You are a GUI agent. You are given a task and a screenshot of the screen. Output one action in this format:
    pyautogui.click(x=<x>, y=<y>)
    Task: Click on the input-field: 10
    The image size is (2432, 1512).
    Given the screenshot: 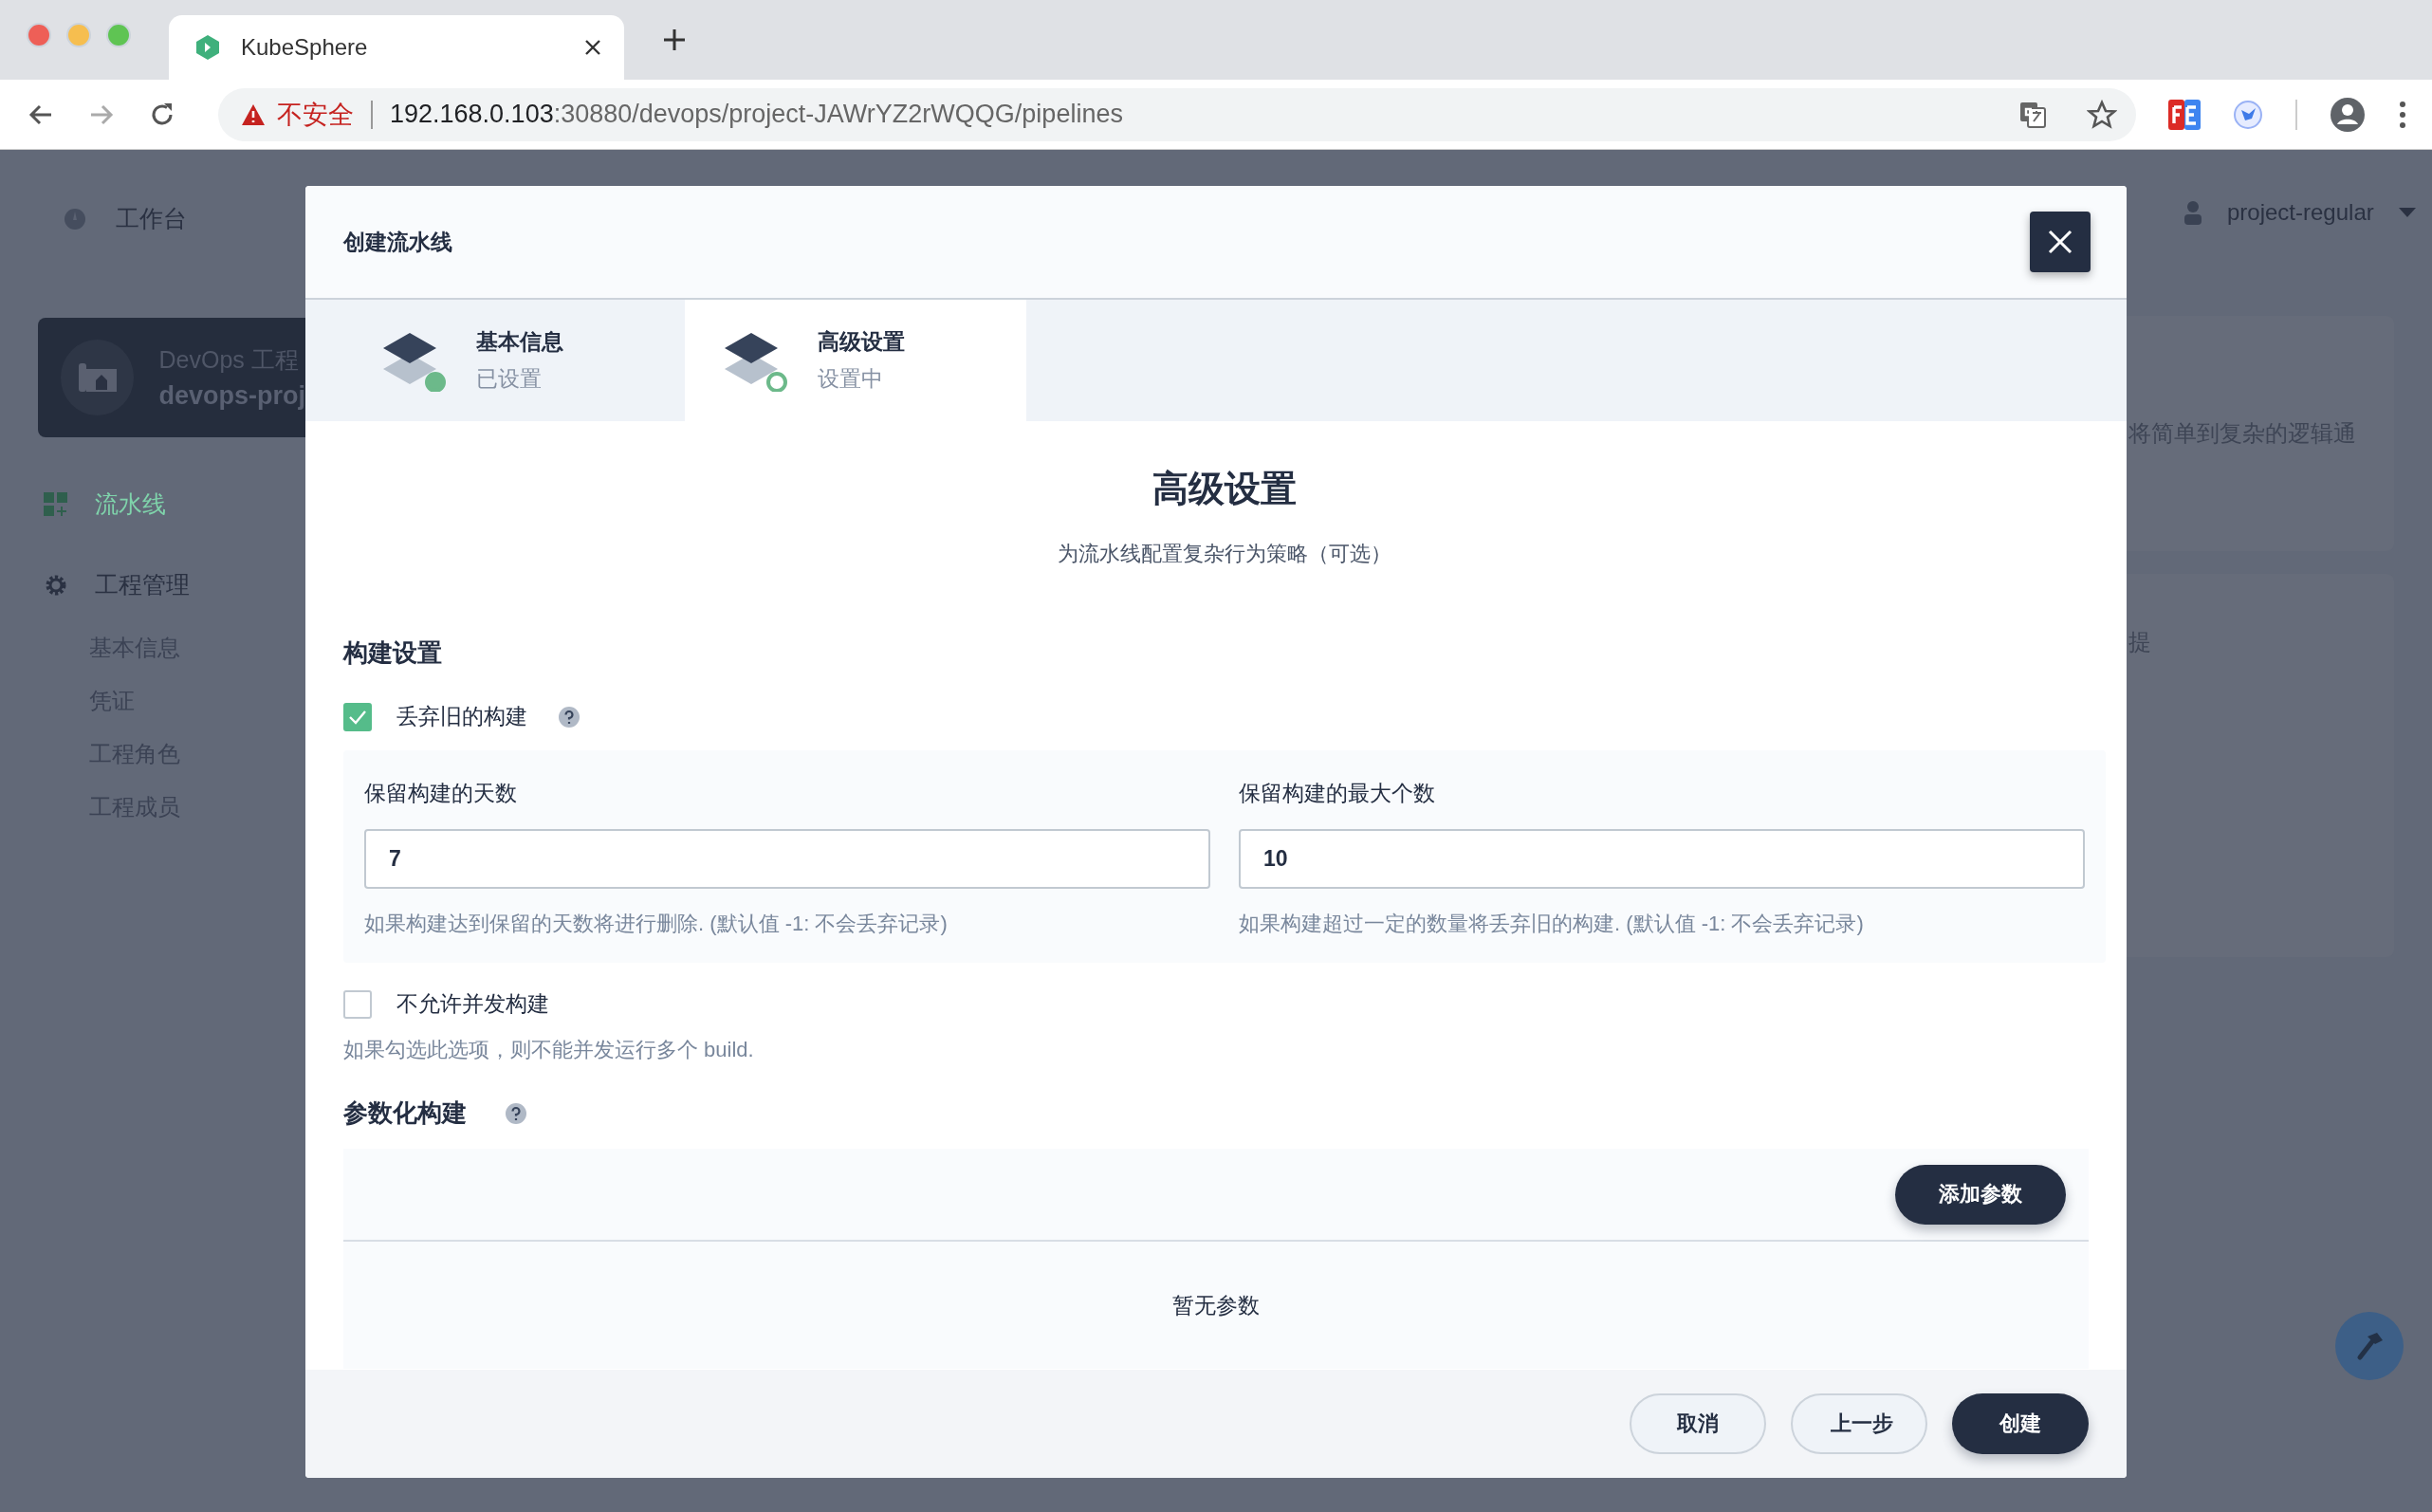 What is the action you would take?
    pyautogui.click(x=1662, y=859)
    